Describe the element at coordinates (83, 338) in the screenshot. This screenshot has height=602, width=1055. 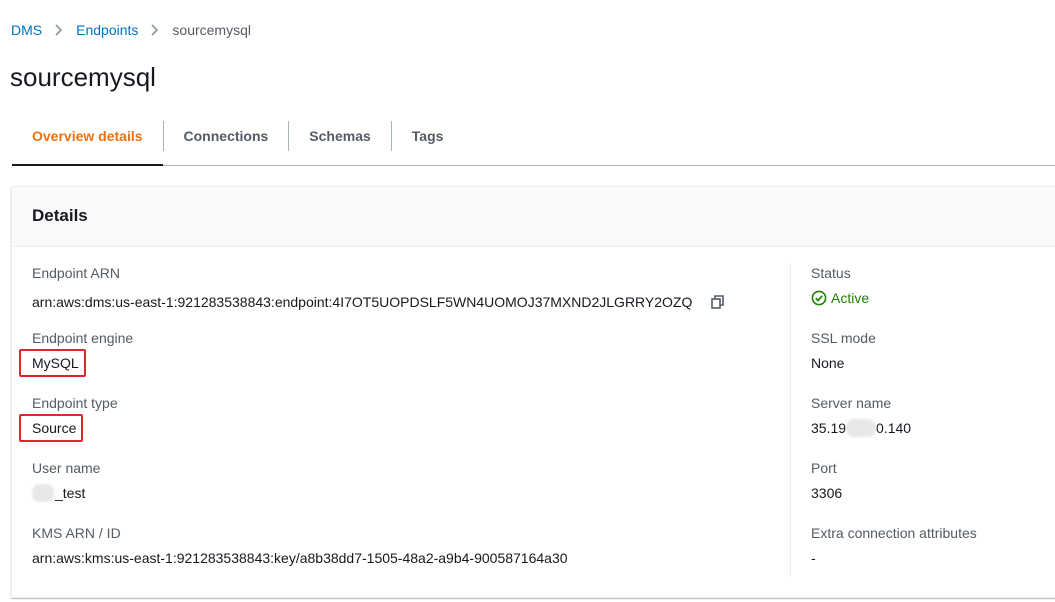
I see `field-label: Endpoint engine` at that location.